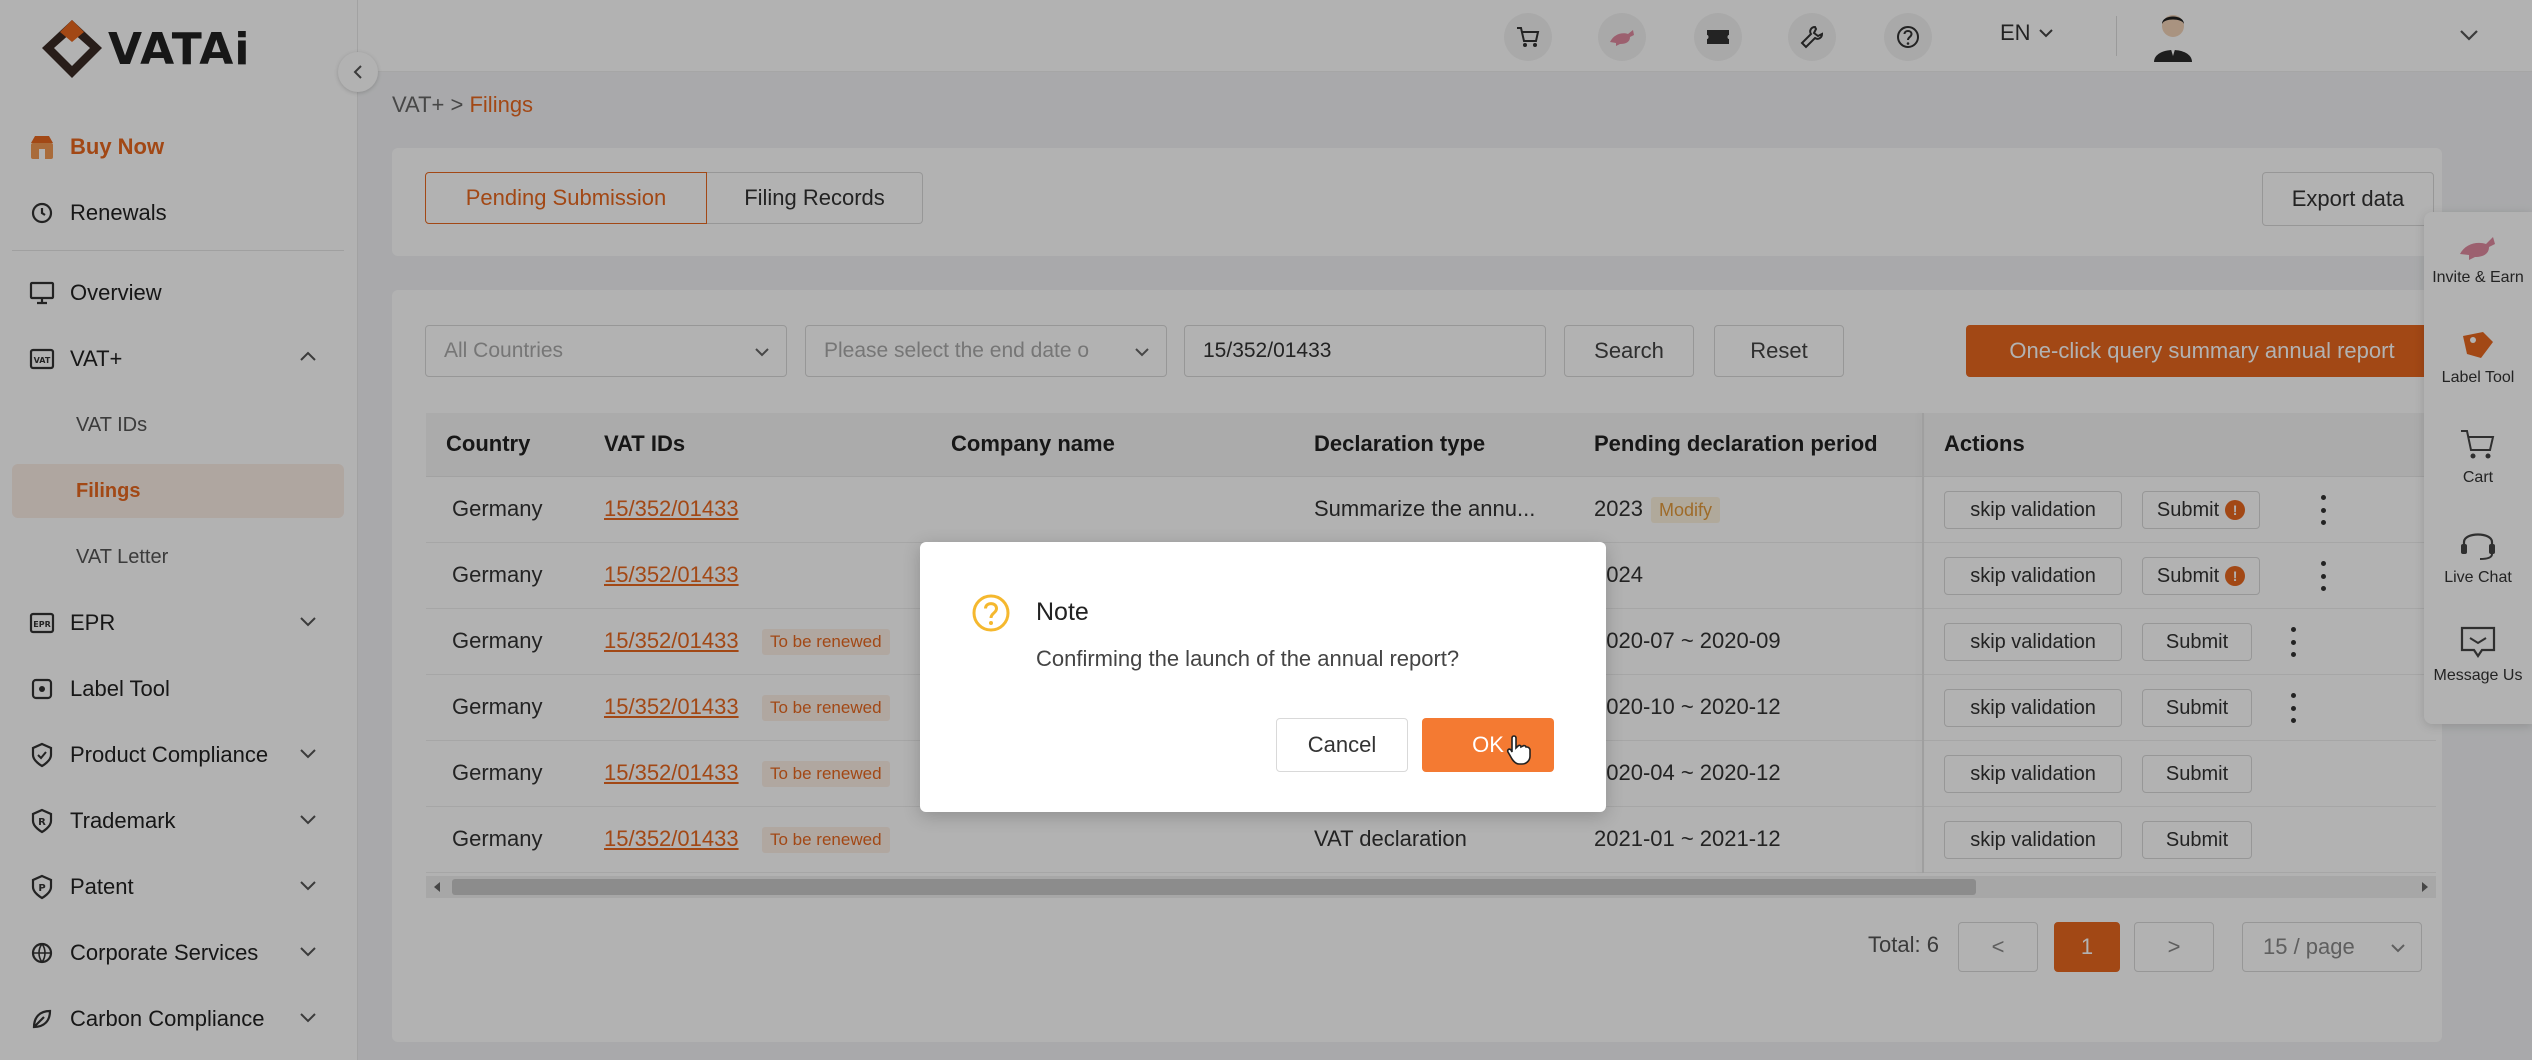  Describe the element at coordinates (1062, 612) in the screenshot. I see `dialog-title: Note` at that location.